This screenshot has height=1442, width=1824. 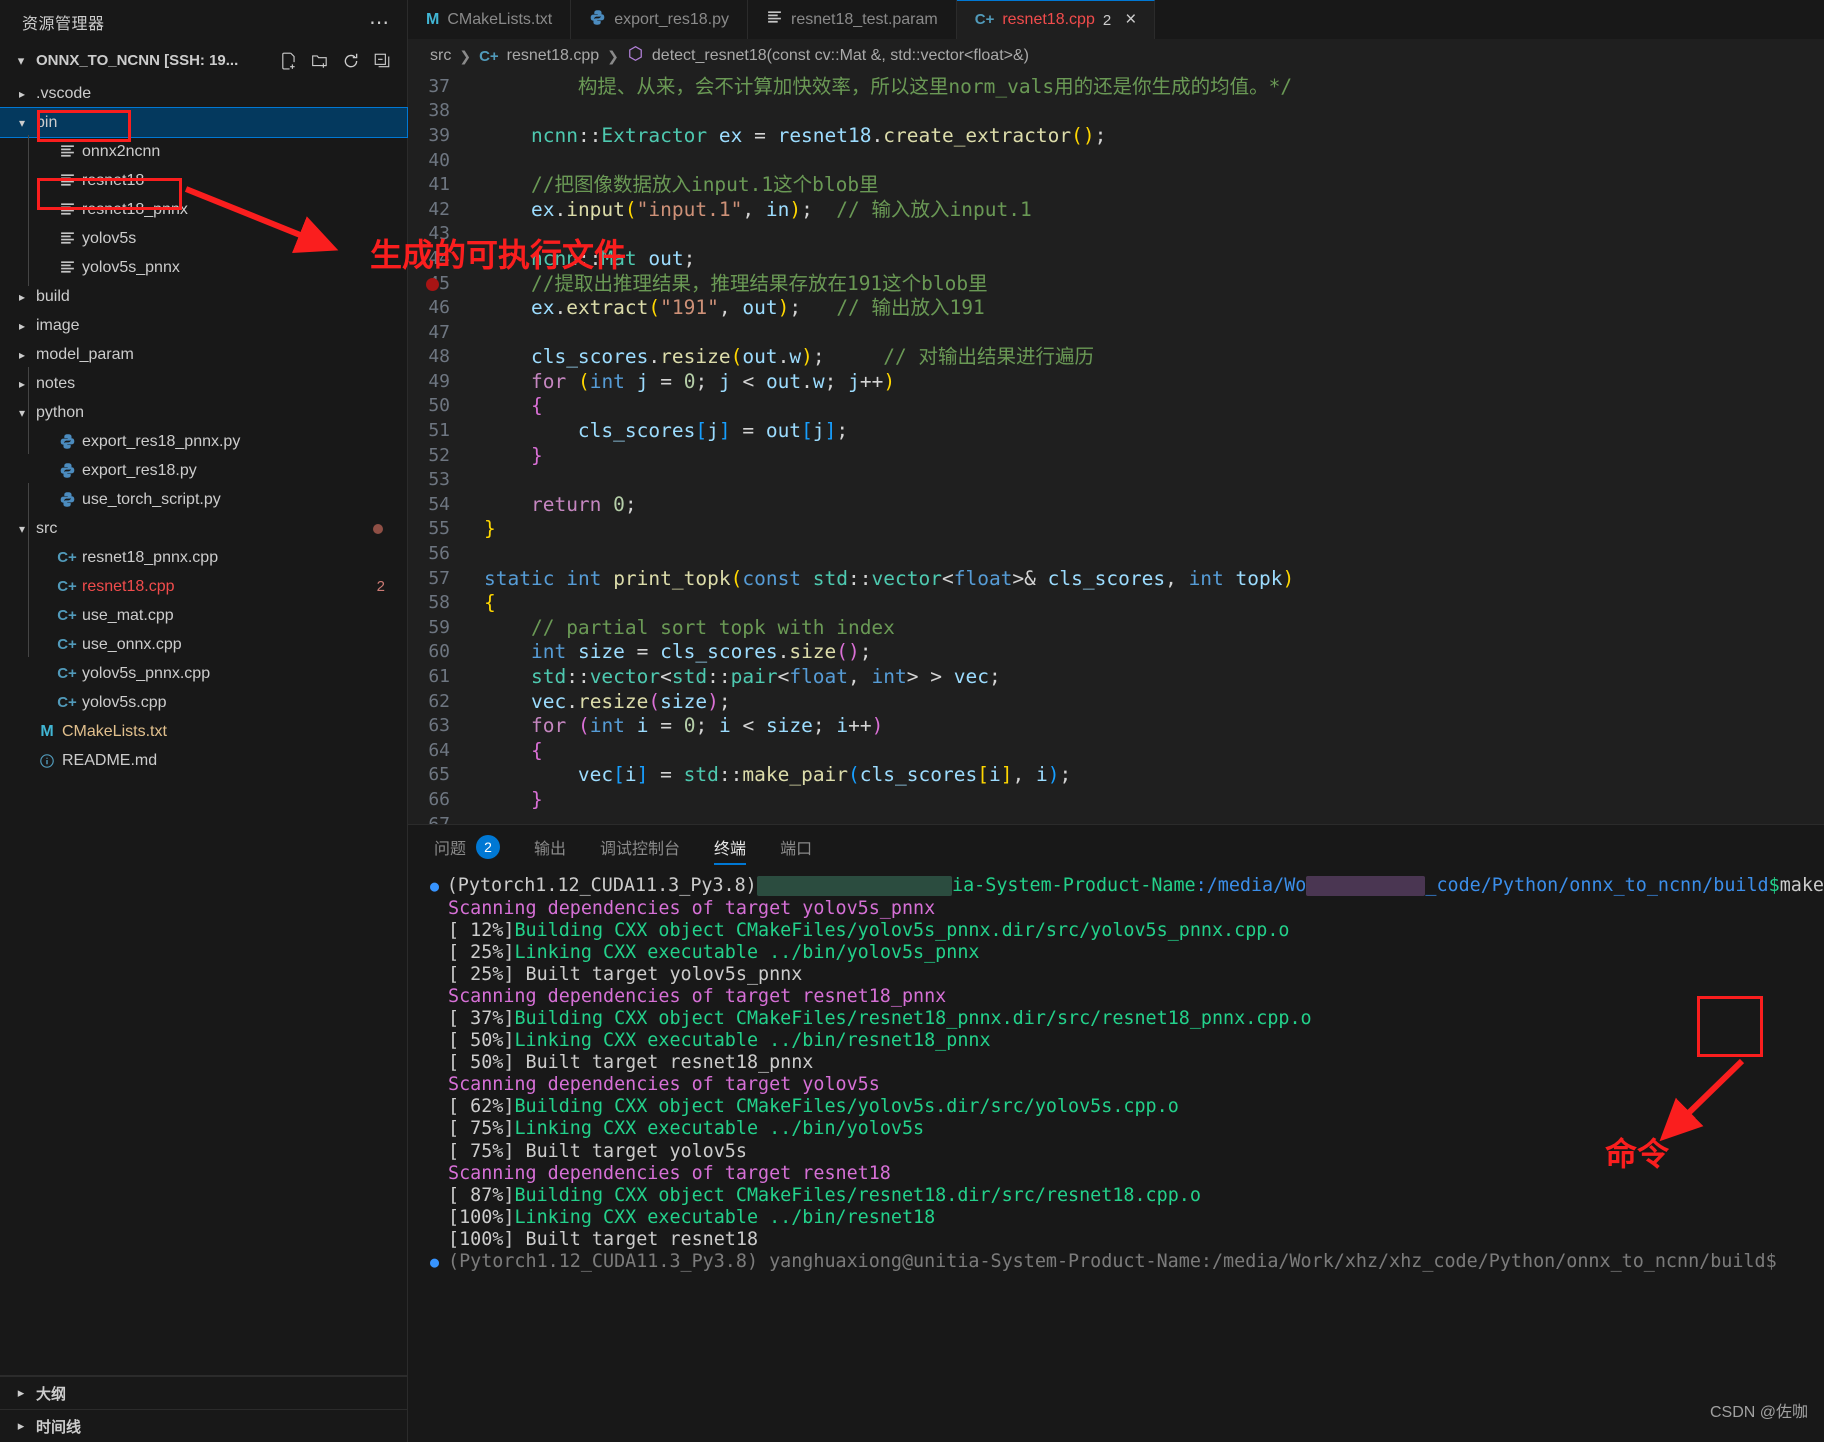 I want to click on code-text: int size = cls_scores.size();, so click(x=701, y=652).